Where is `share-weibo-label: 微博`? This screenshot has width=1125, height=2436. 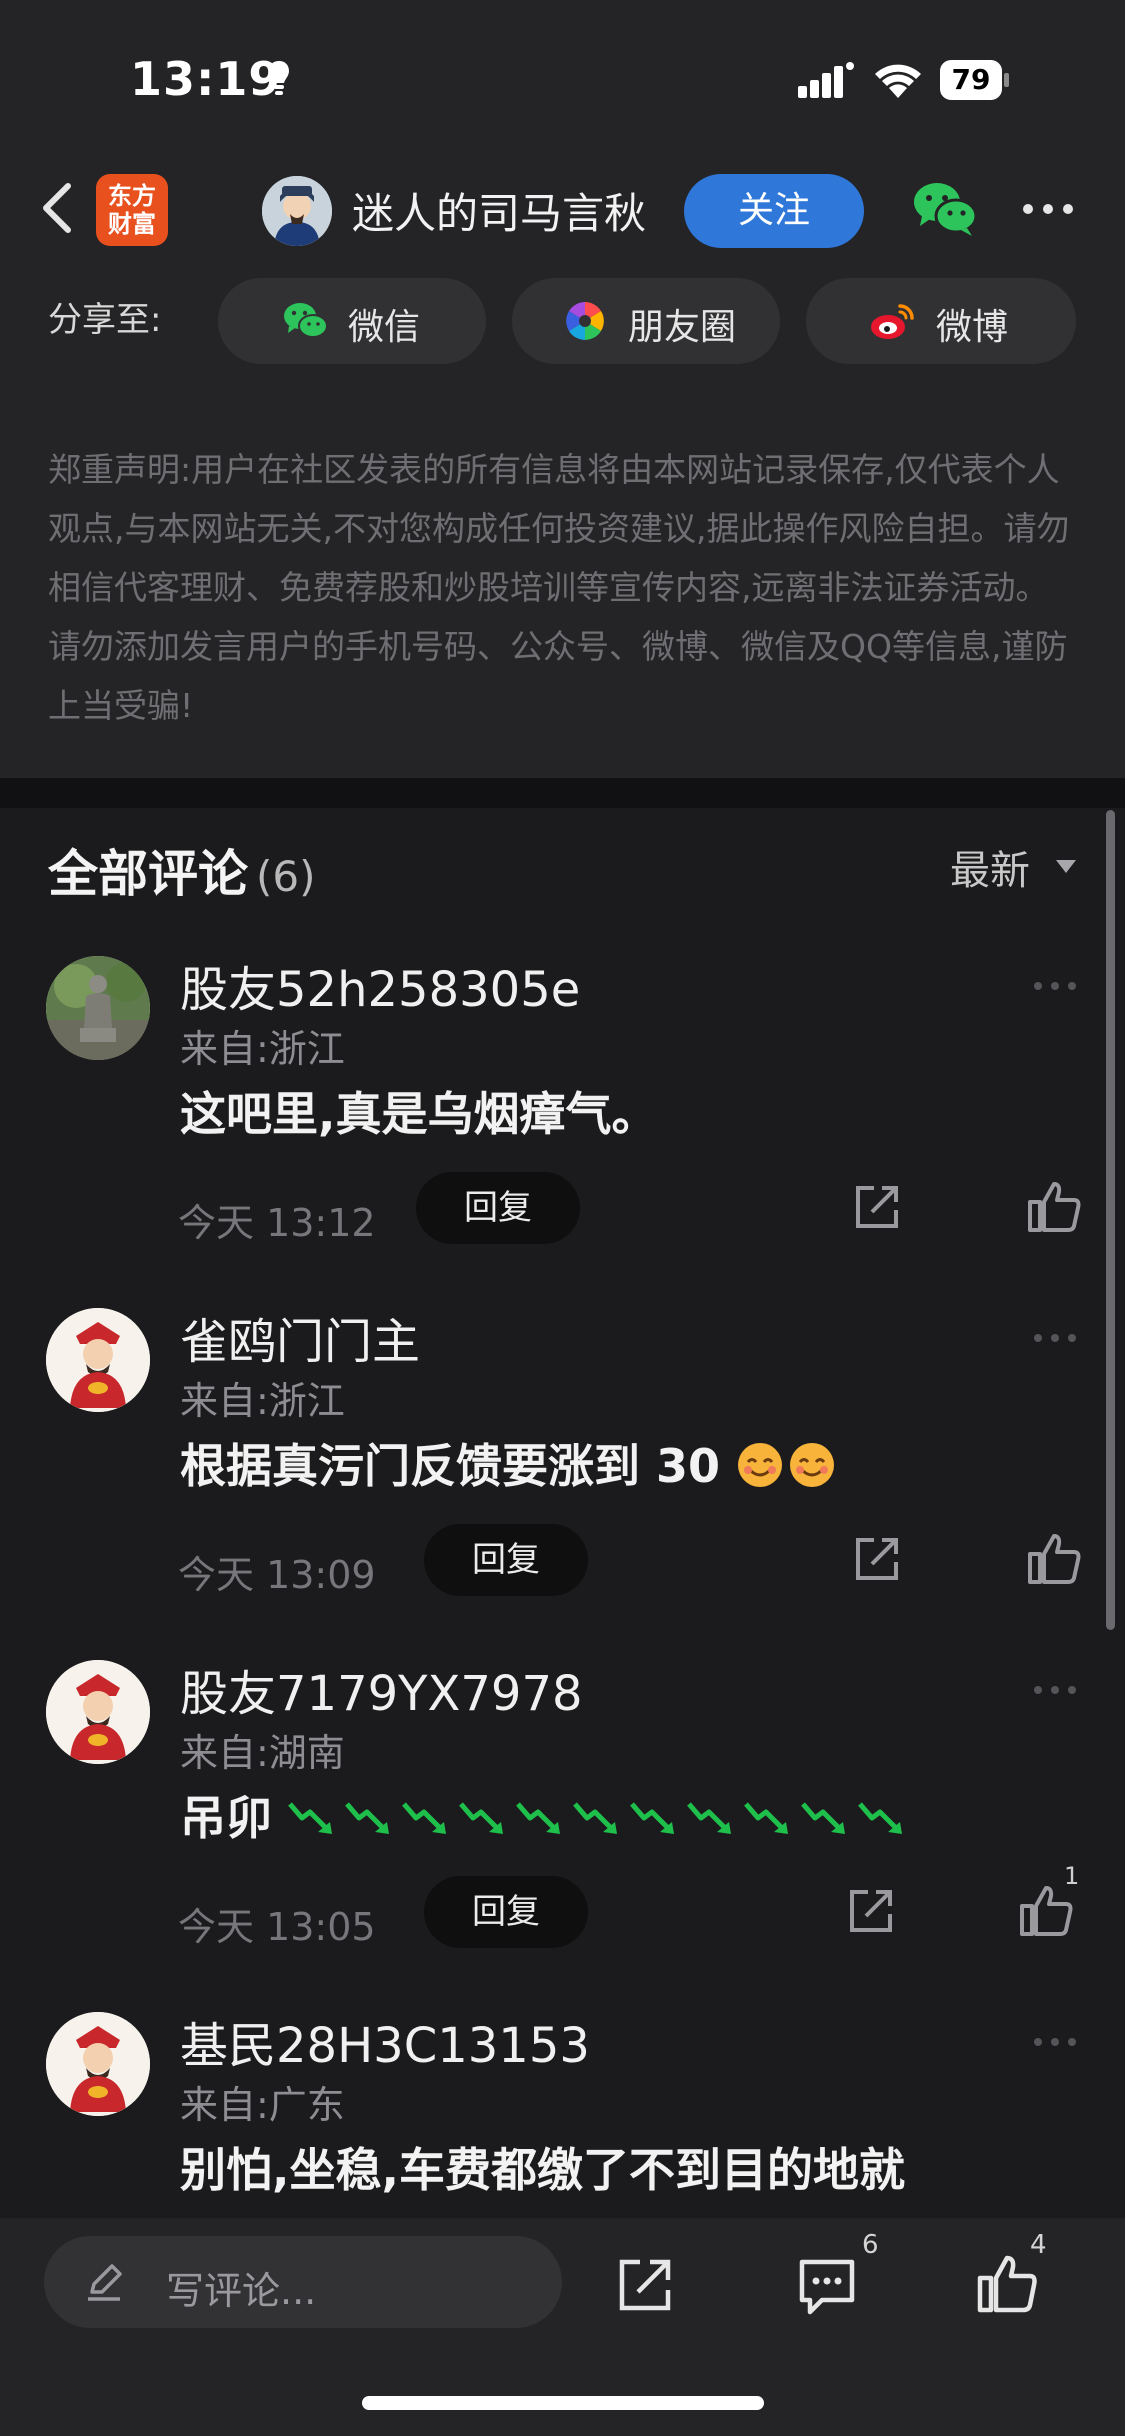
share-weibo-label: 微博 is located at coordinates (972, 327).